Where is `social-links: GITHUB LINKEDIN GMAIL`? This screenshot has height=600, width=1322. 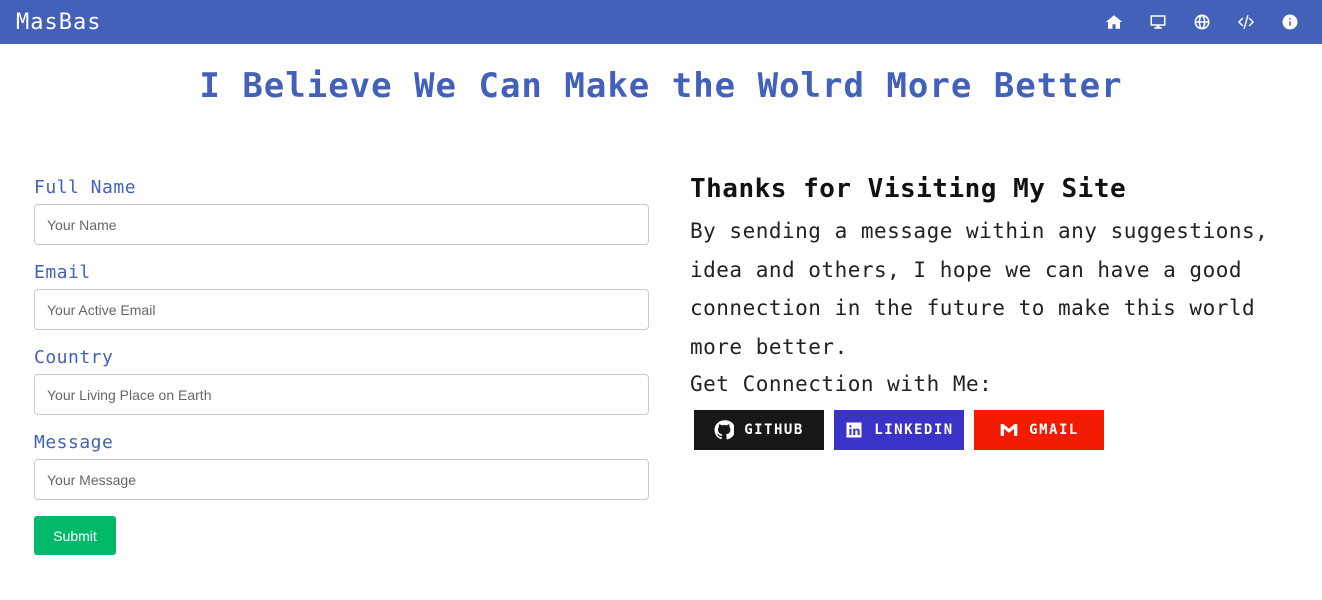 social-links: GITHUB LINKEDIN GMAIL is located at coordinates (1002, 430).